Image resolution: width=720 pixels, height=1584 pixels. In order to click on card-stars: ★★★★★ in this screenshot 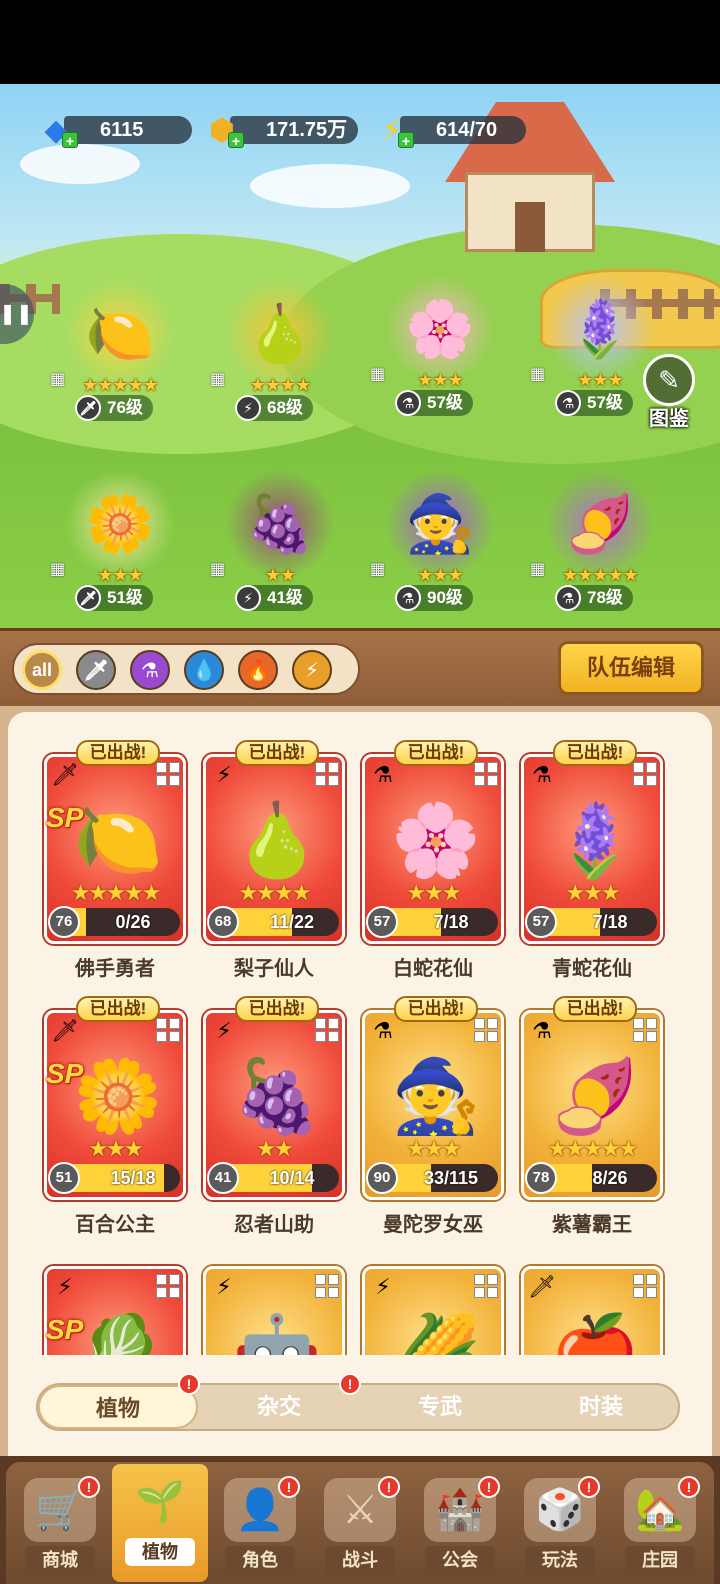, I will do `click(116, 892)`.